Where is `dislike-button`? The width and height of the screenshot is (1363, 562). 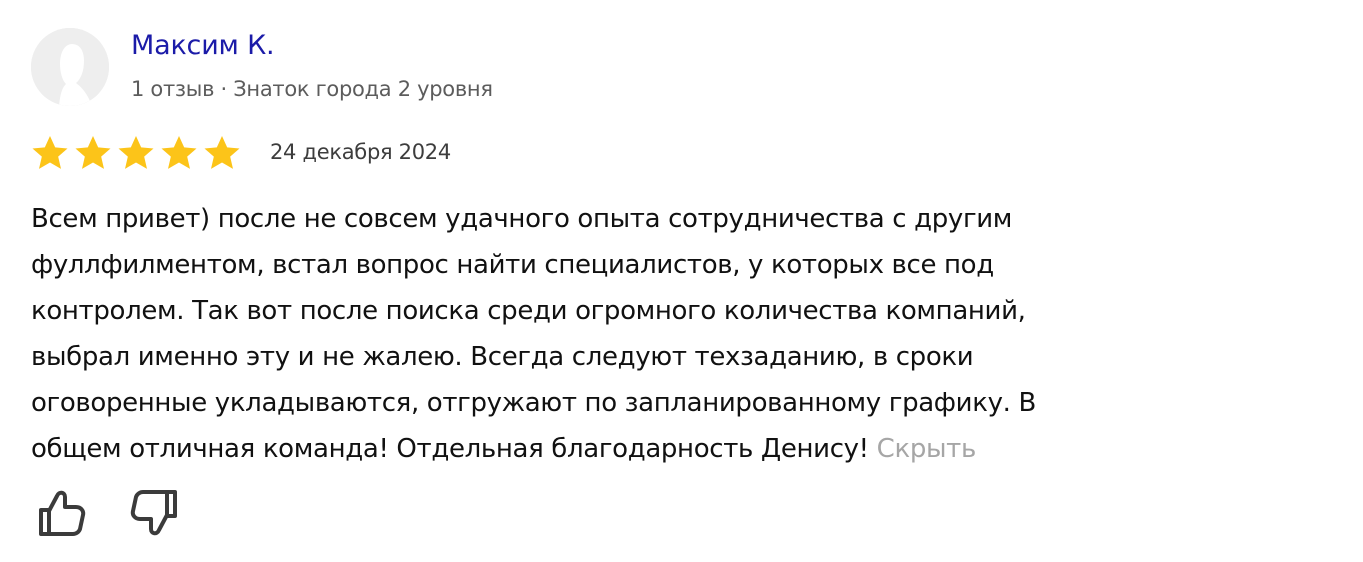
dislike-button is located at coordinates (154, 513).